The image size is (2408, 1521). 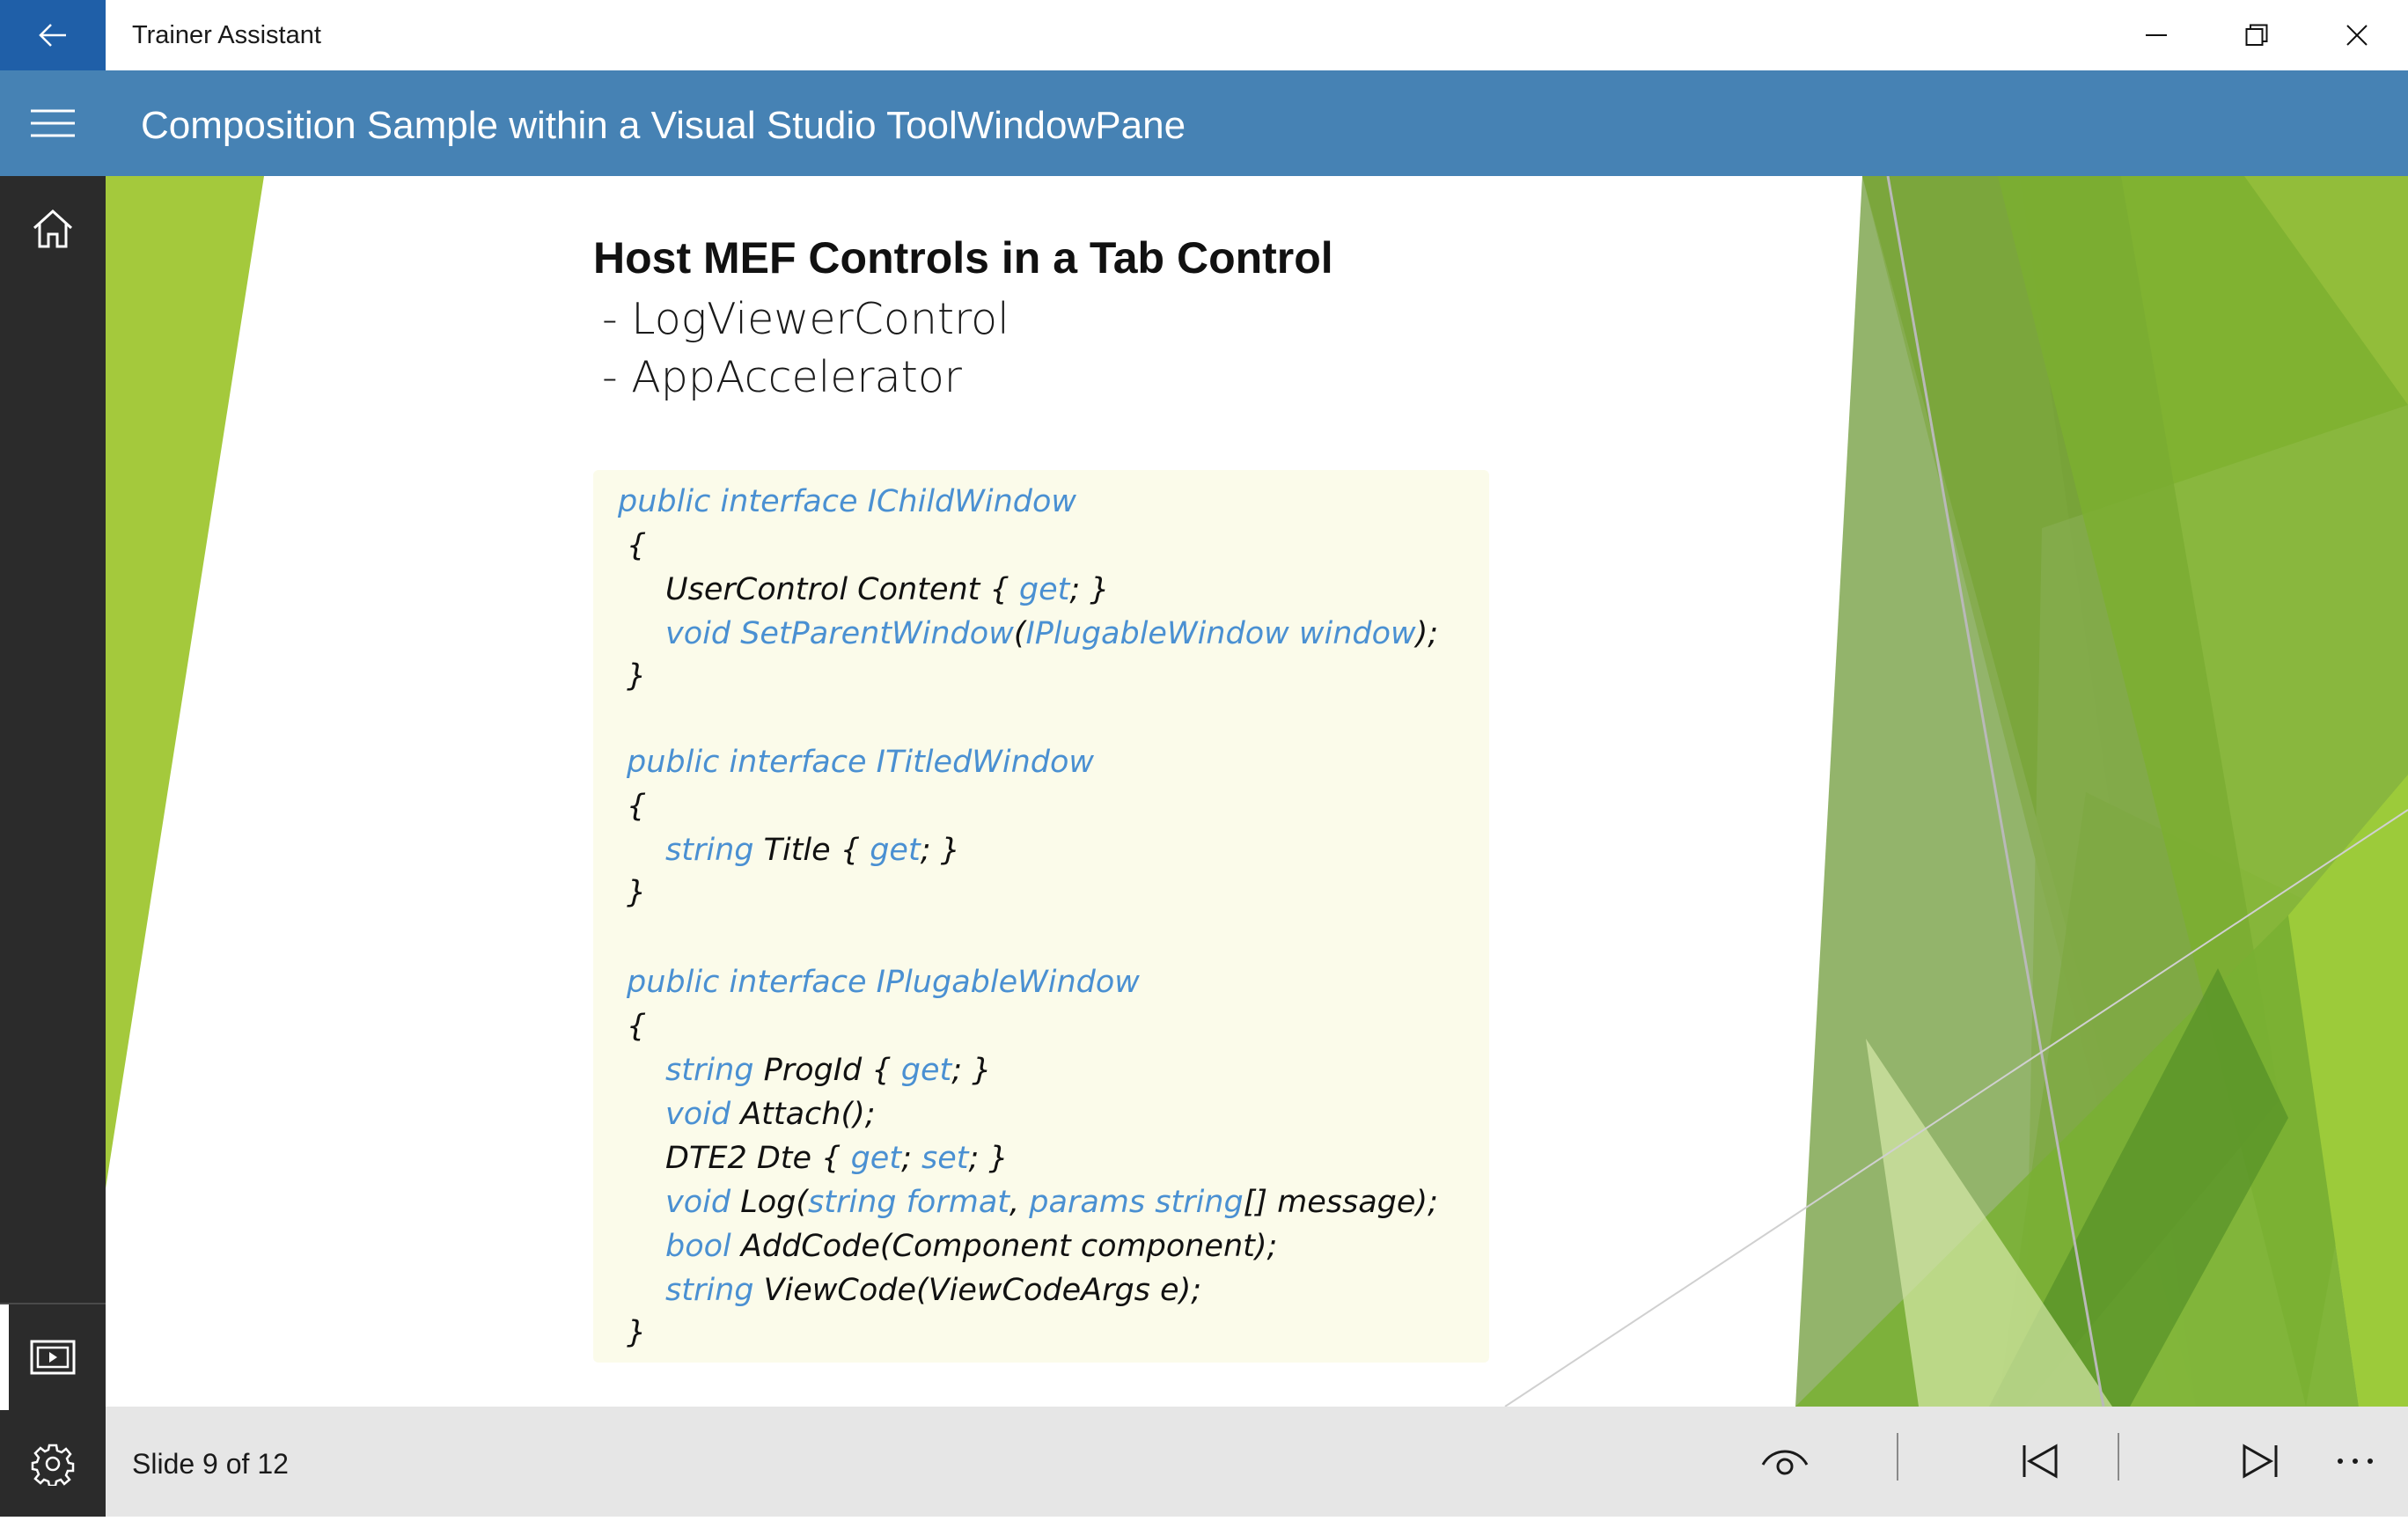 I want to click on code-keyword: public interface IChildWindow, so click(x=847, y=501).